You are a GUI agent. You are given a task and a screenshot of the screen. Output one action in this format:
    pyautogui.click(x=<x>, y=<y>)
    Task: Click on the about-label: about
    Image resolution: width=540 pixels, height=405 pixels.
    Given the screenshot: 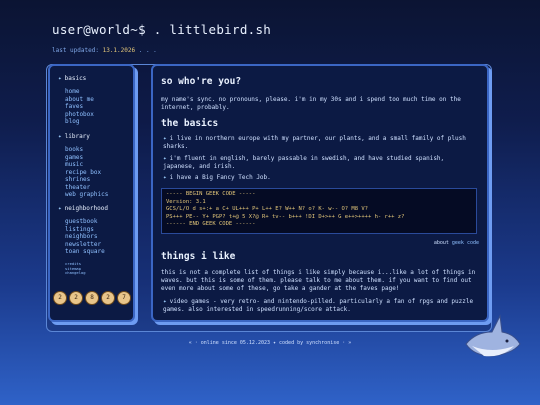 What is the action you would take?
    pyautogui.click(x=441, y=243)
    